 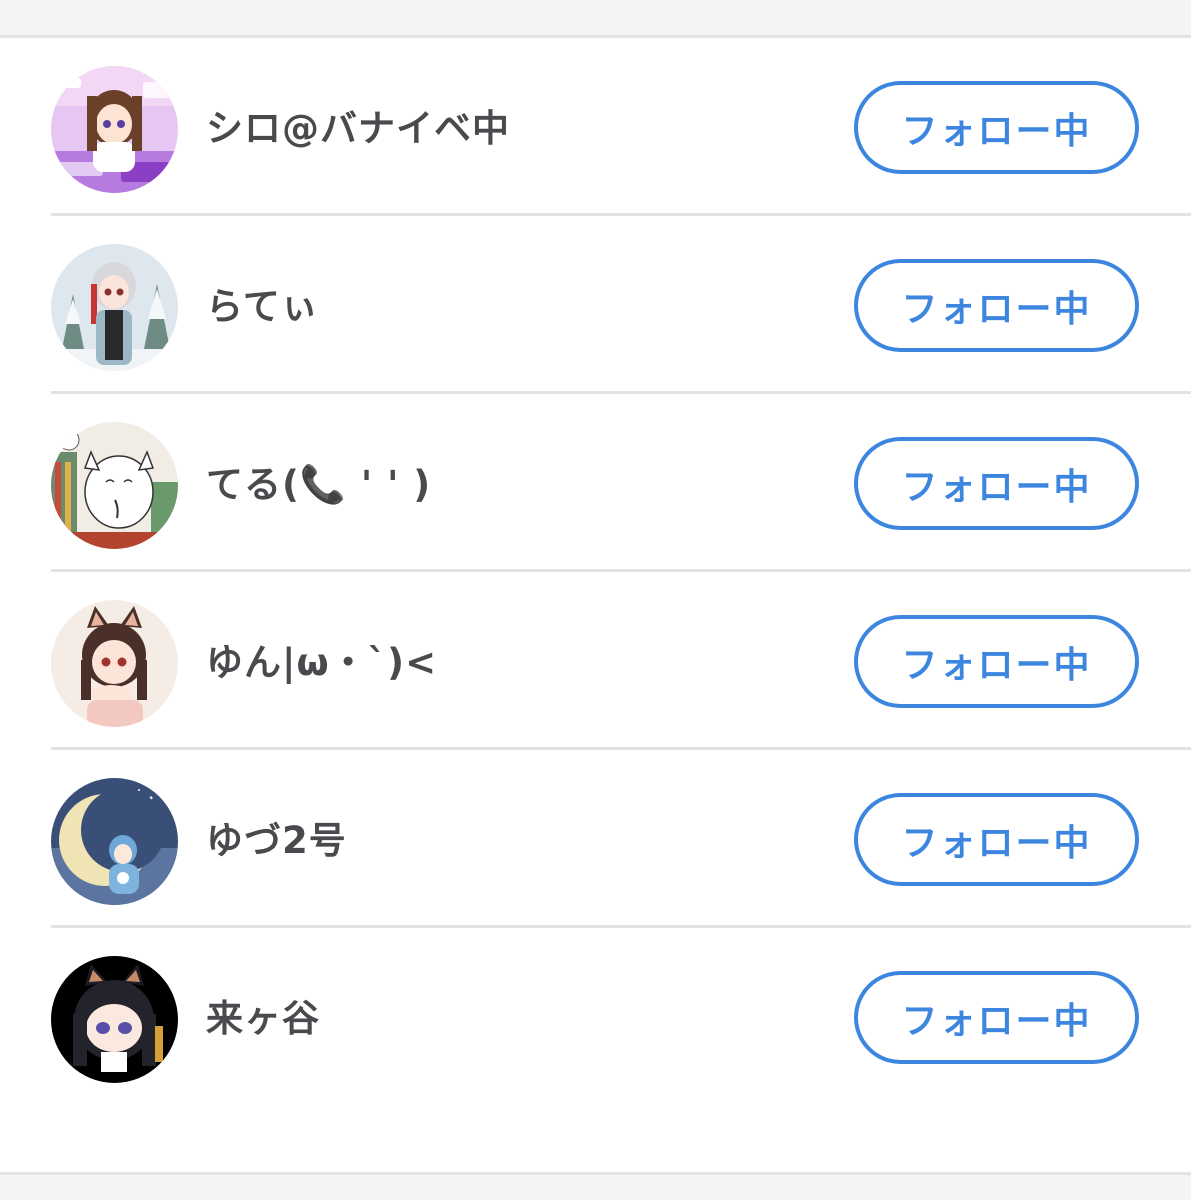 I want to click on avatar-maid-girl-purple-icon, so click(x=114, y=129).